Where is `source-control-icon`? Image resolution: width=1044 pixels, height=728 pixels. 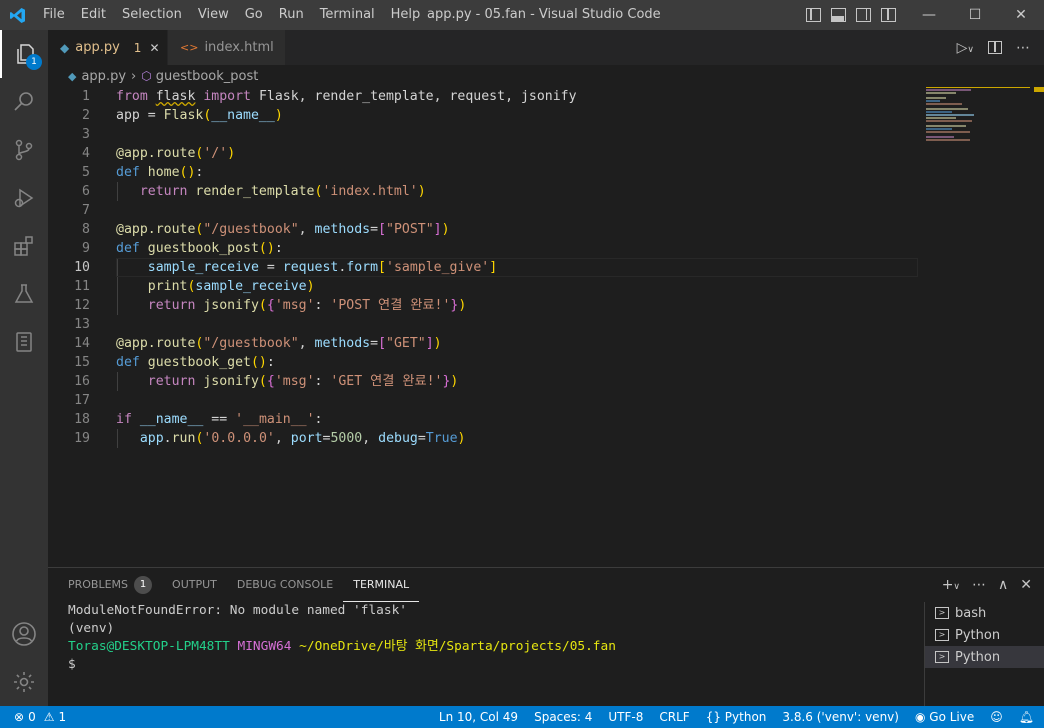
source-control-icon is located at coordinates (24, 150).